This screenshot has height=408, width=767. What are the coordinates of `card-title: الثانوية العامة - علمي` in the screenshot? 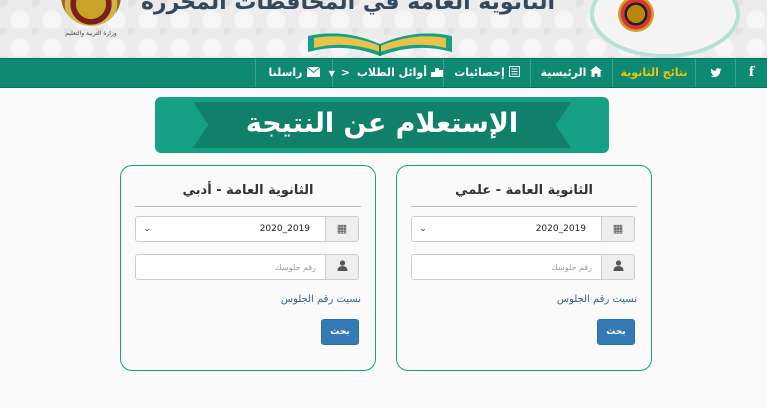 It's located at (524, 190).